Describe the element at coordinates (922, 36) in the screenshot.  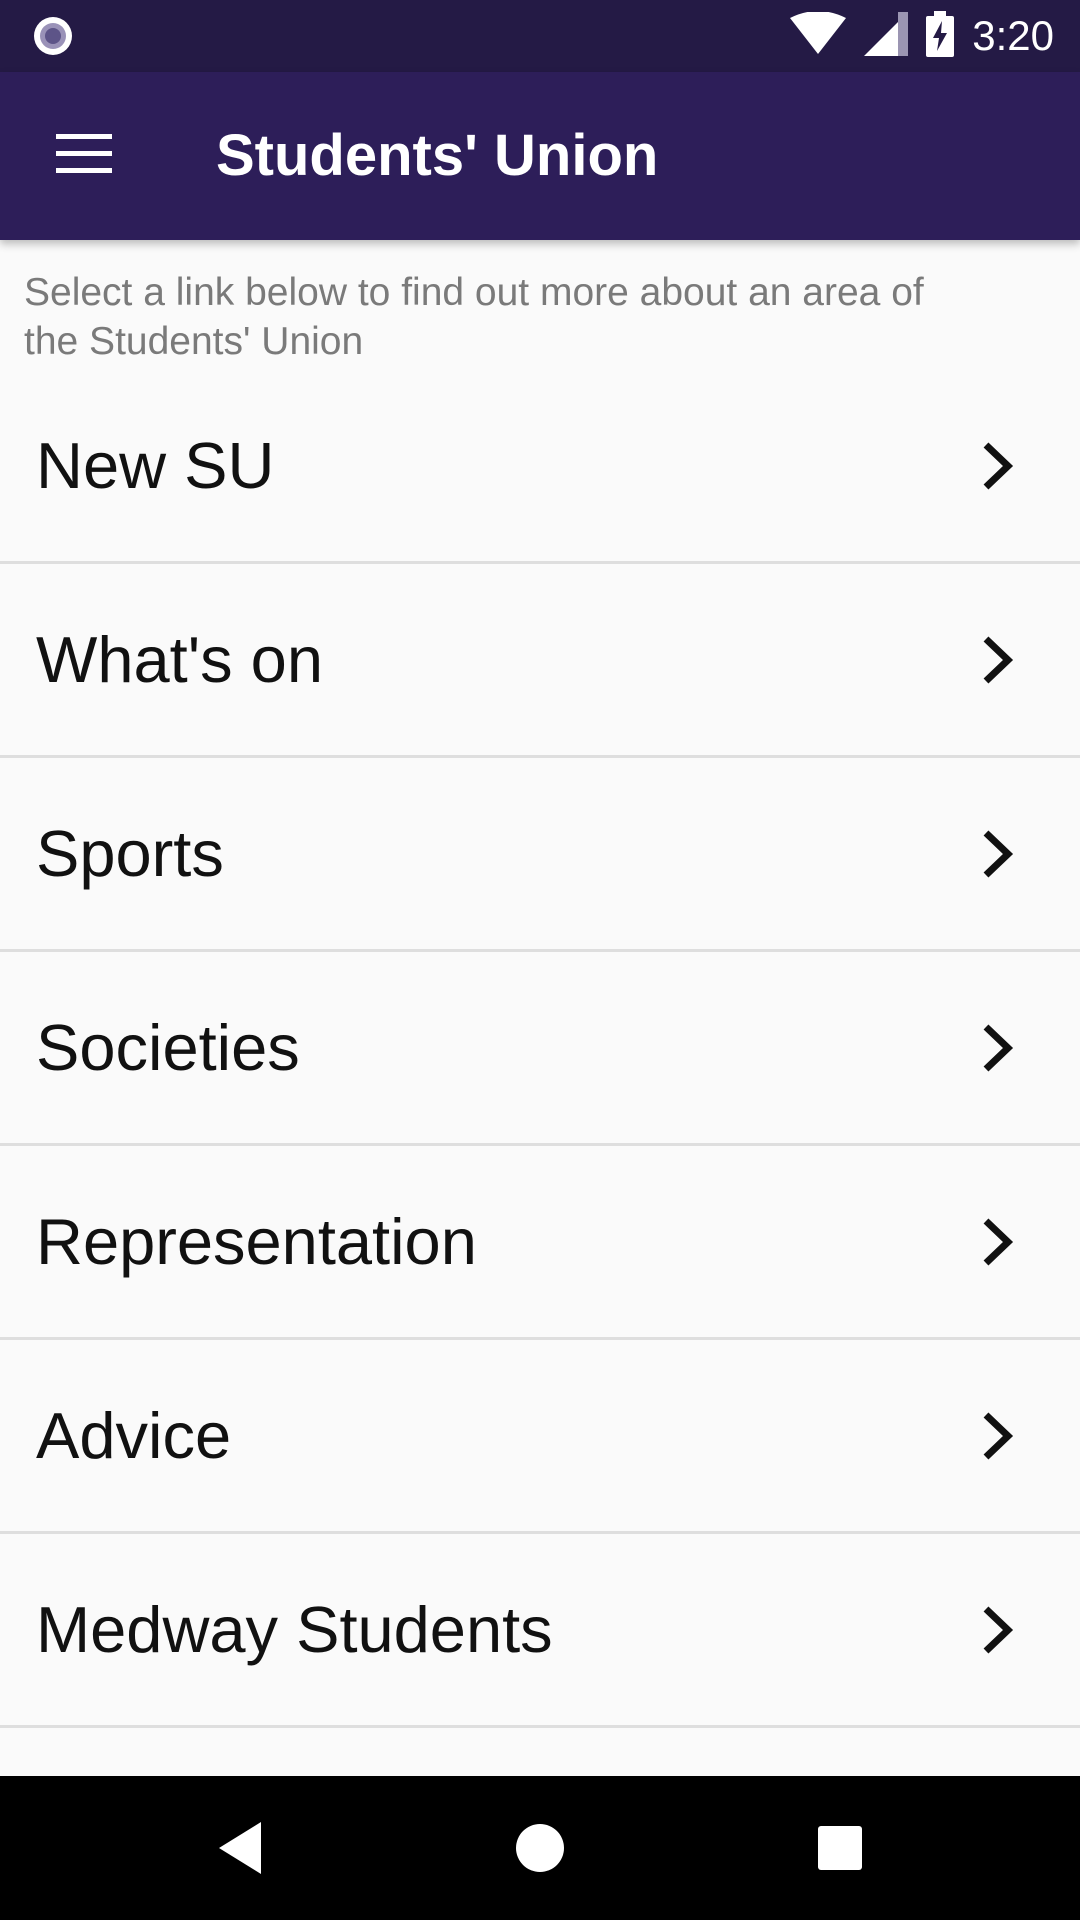
I see `status-indicators: 3:20` at that location.